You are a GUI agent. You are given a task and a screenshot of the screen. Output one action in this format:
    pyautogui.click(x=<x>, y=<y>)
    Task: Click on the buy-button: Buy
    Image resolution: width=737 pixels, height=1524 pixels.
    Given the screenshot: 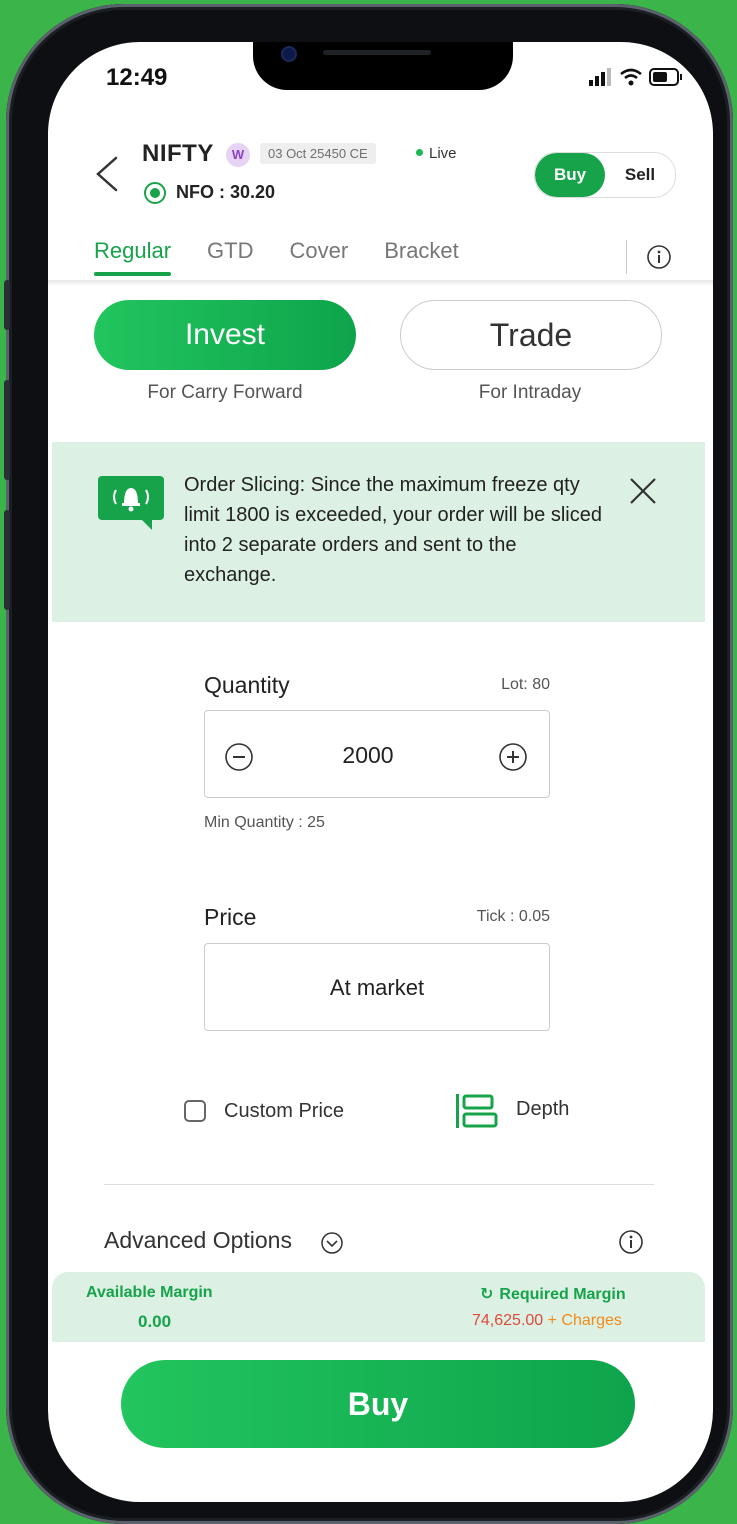 What is the action you would take?
    pyautogui.click(x=378, y=1404)
    